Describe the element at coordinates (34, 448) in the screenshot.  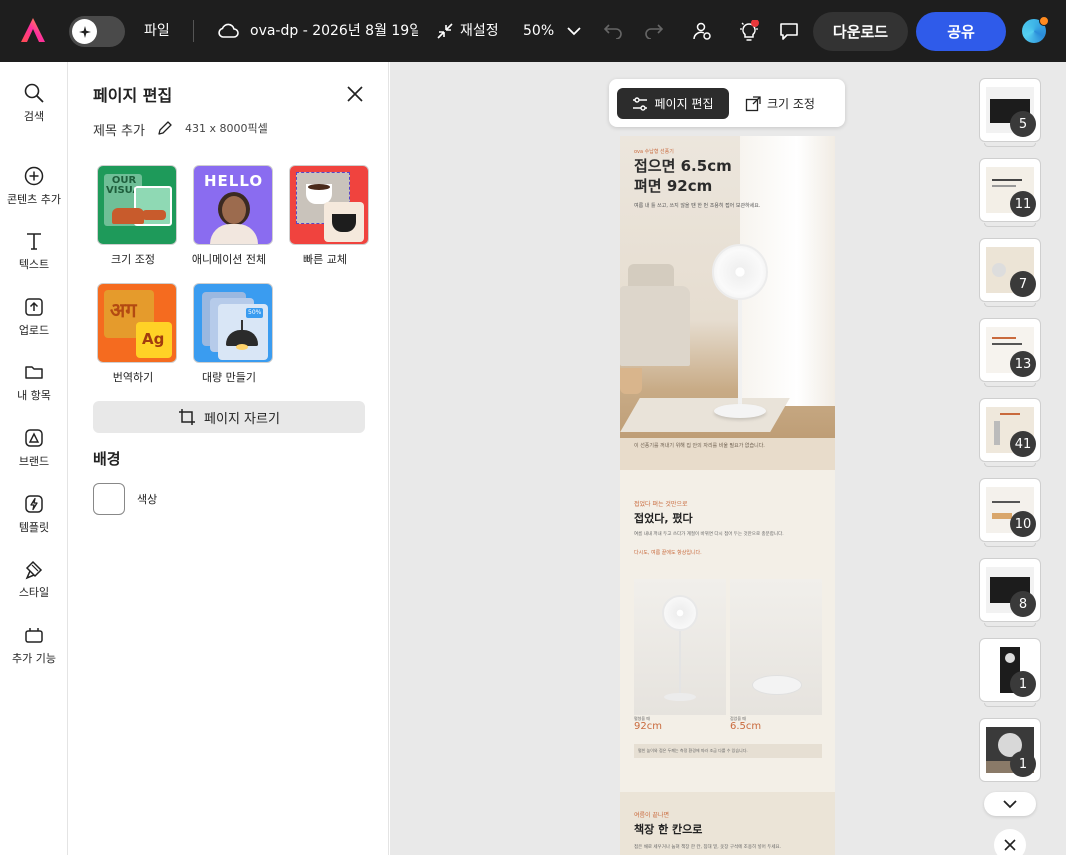
I see `rail-item-brand: 브랜드` at that location.